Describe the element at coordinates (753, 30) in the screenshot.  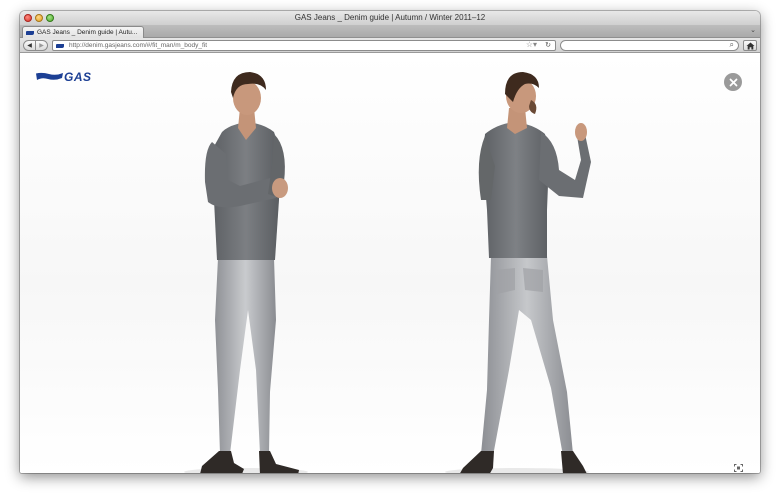
I see `tab-overflow-icon: ⌄` at that location.